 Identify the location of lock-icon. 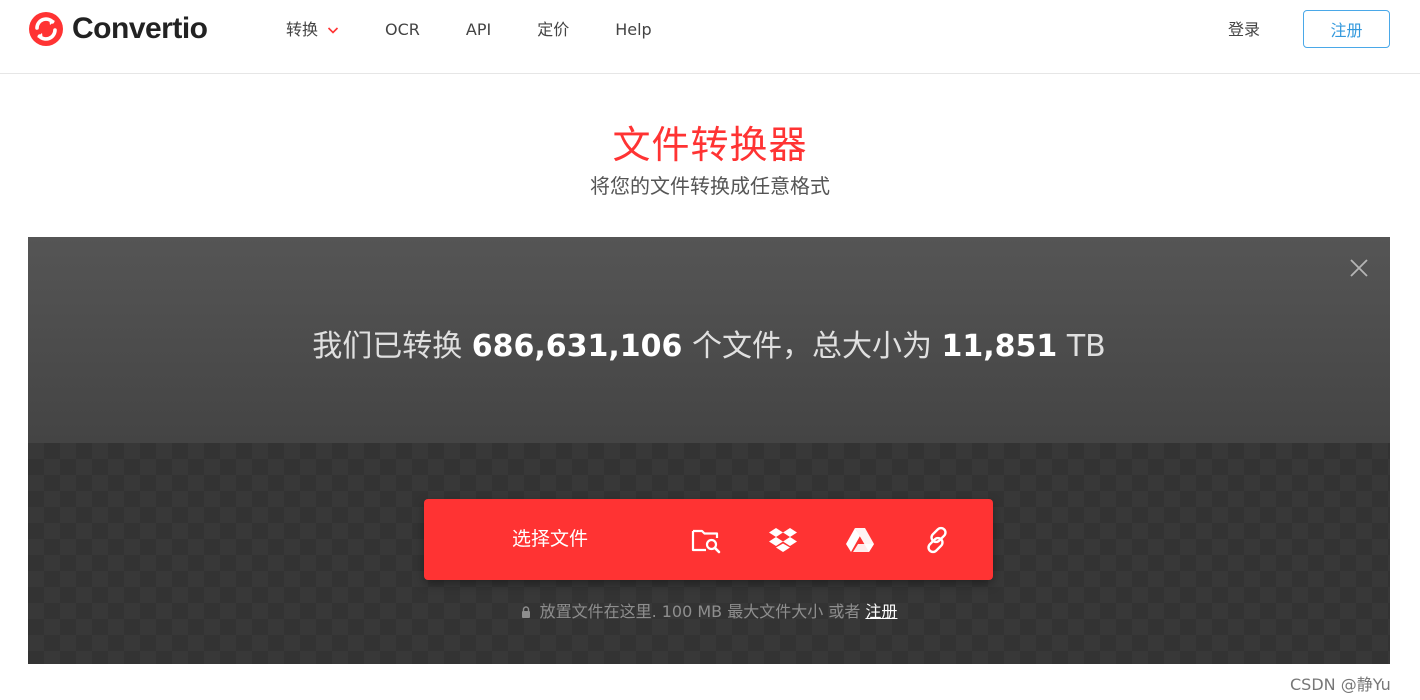
(525, 612).